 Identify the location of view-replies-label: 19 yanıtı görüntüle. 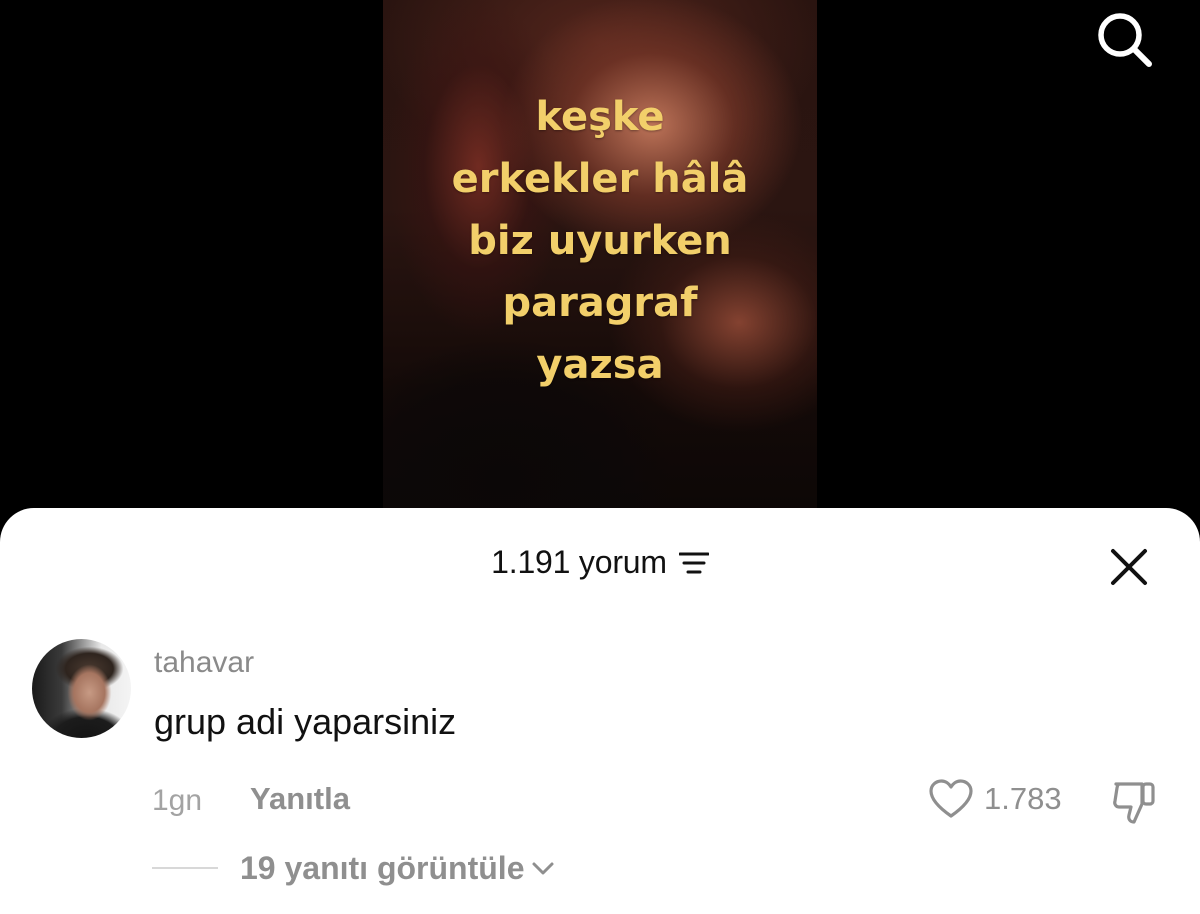
(382, 867).